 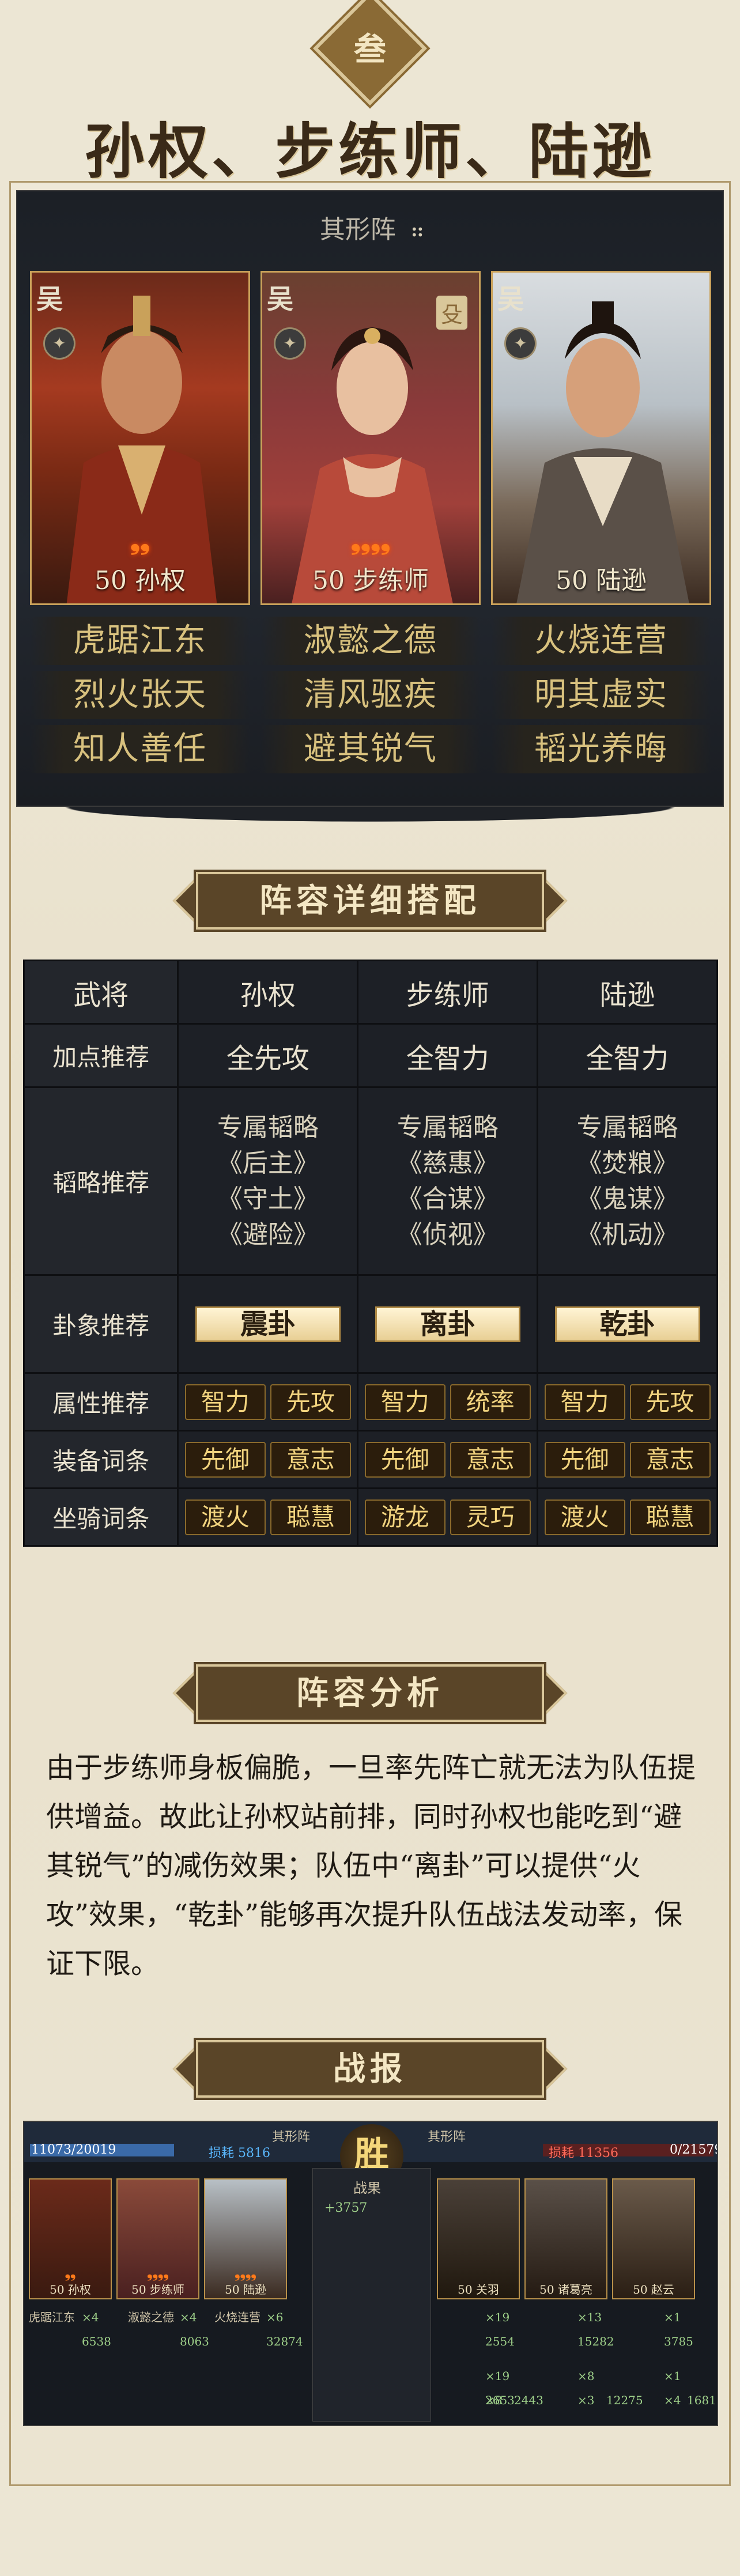 What do you see at coordinates (370, 749) in the screenshot?
I see `skill-label: 避其锐气` at bounding box center [370, 749].